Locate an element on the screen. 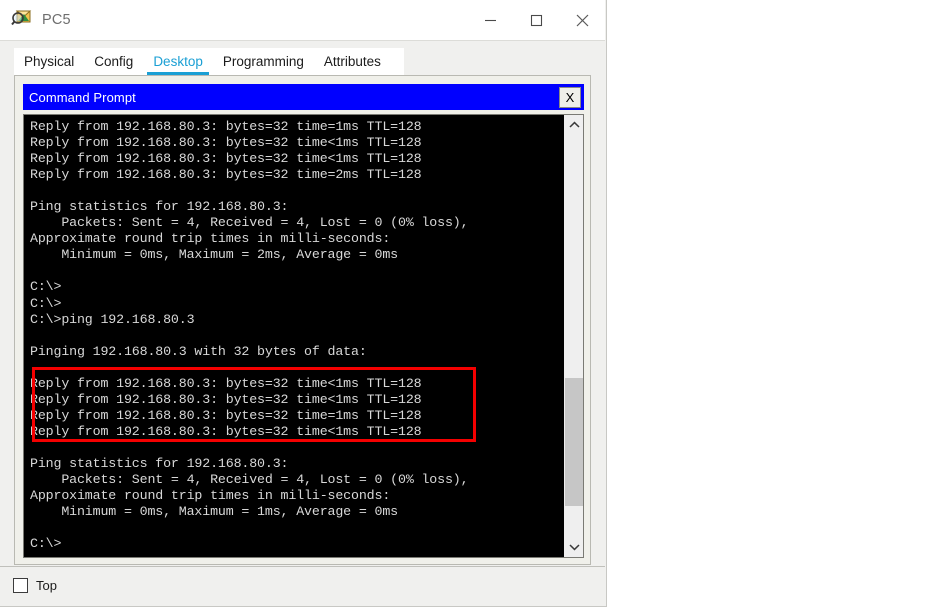  close-icon is located at coordinates (582, 20).